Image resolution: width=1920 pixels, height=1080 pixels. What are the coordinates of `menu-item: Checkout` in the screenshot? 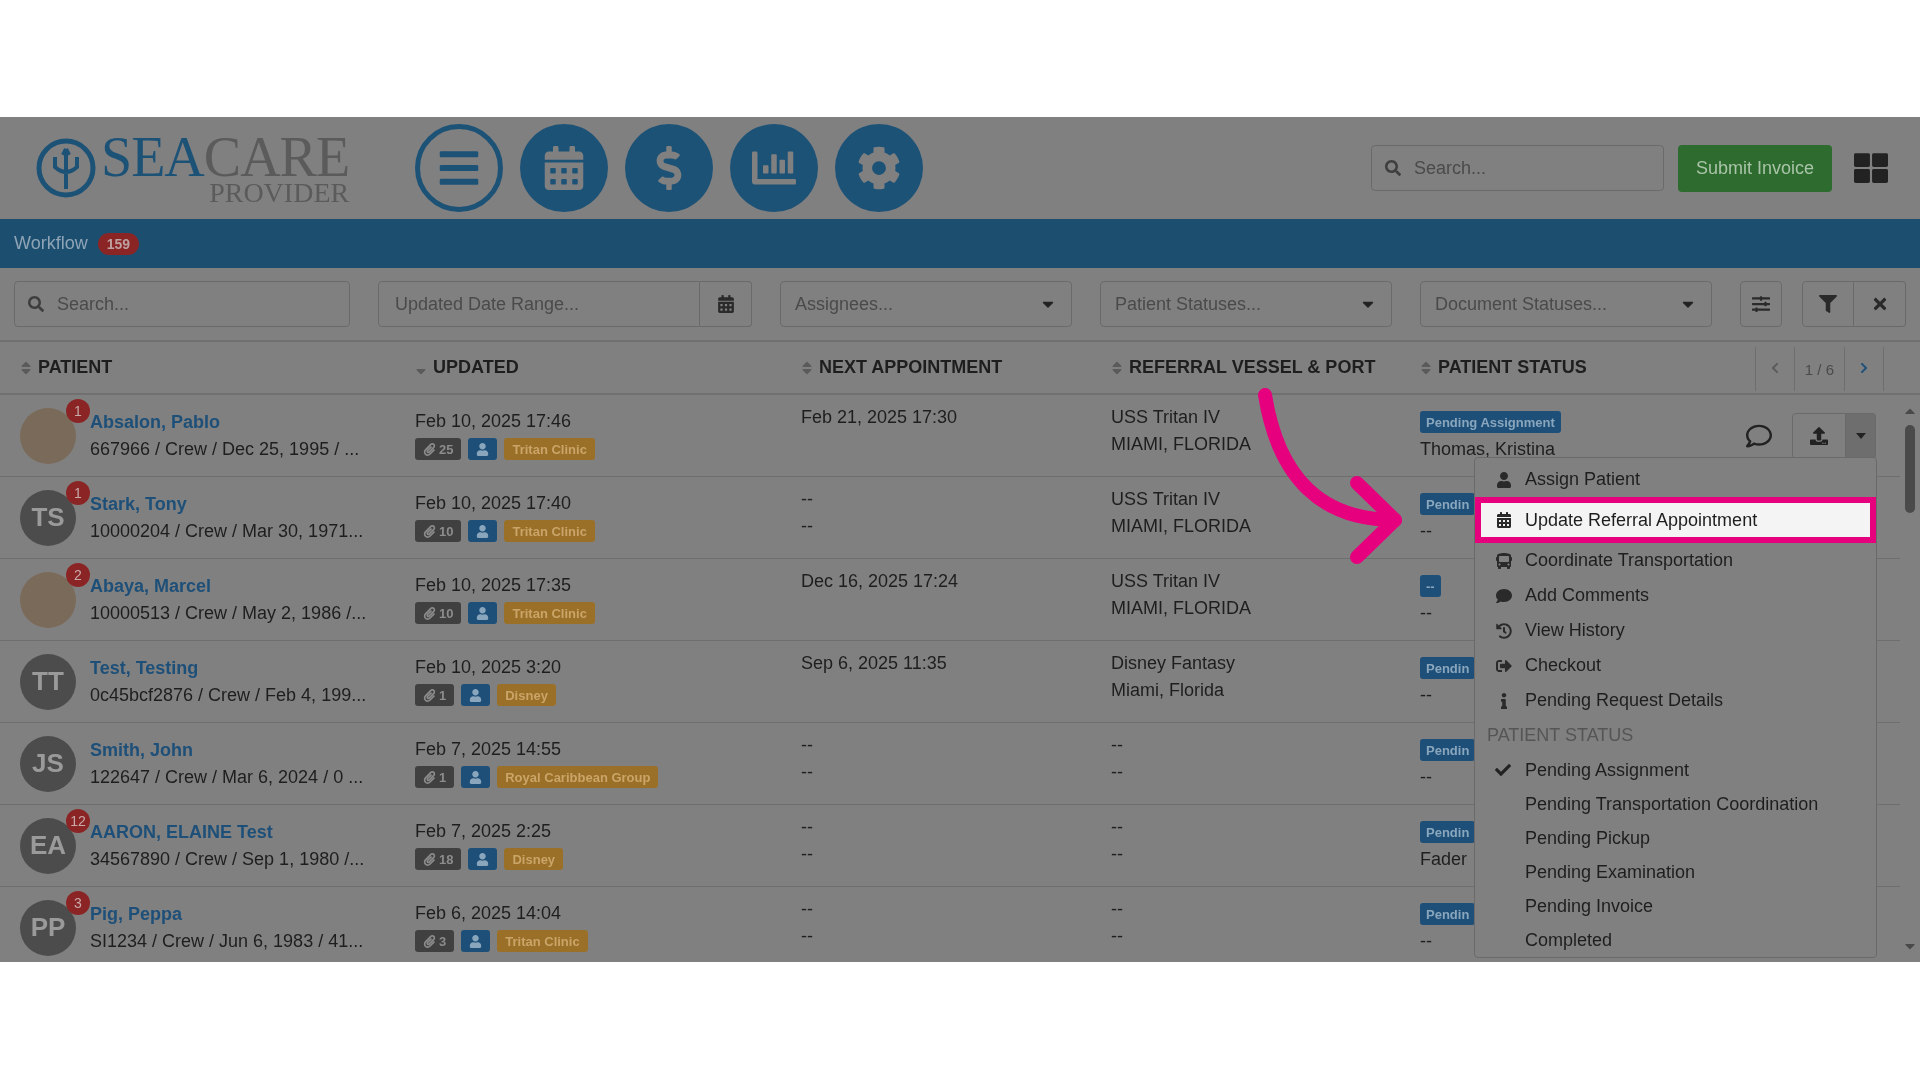 It's located at (1675, 665).